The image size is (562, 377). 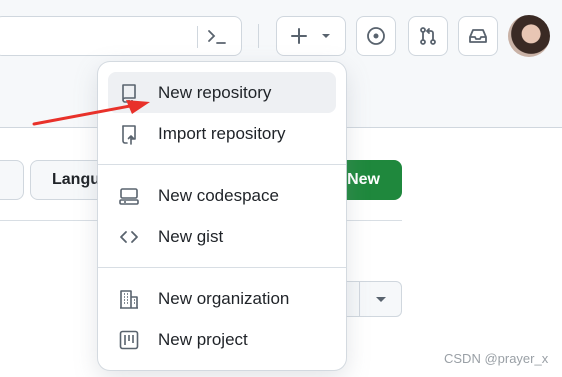 What do you see at coordinates (217, 37) in the screenshot?
I see `command-palette-icon` at bounding box center [217, 37].